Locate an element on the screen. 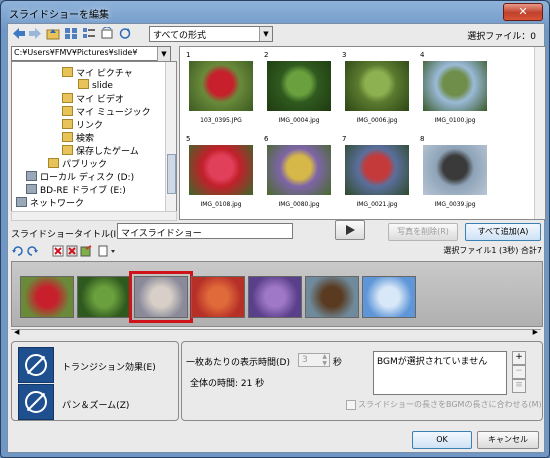 Image resolution: width=550 pixels, height=458 pixels. folder-tree-item: マイ ピクチャ is located at coordinates (97, 72).